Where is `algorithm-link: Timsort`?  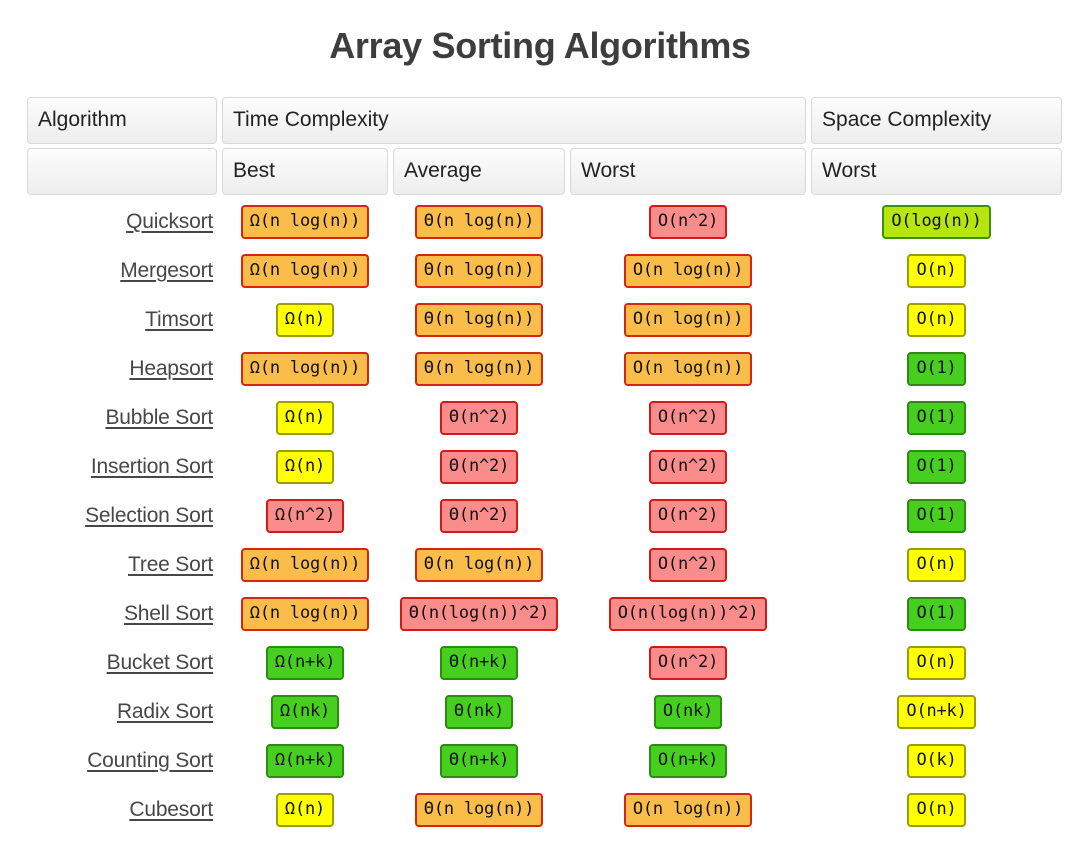
algorithm-link: Timsort is located at coordinates (179, 319).